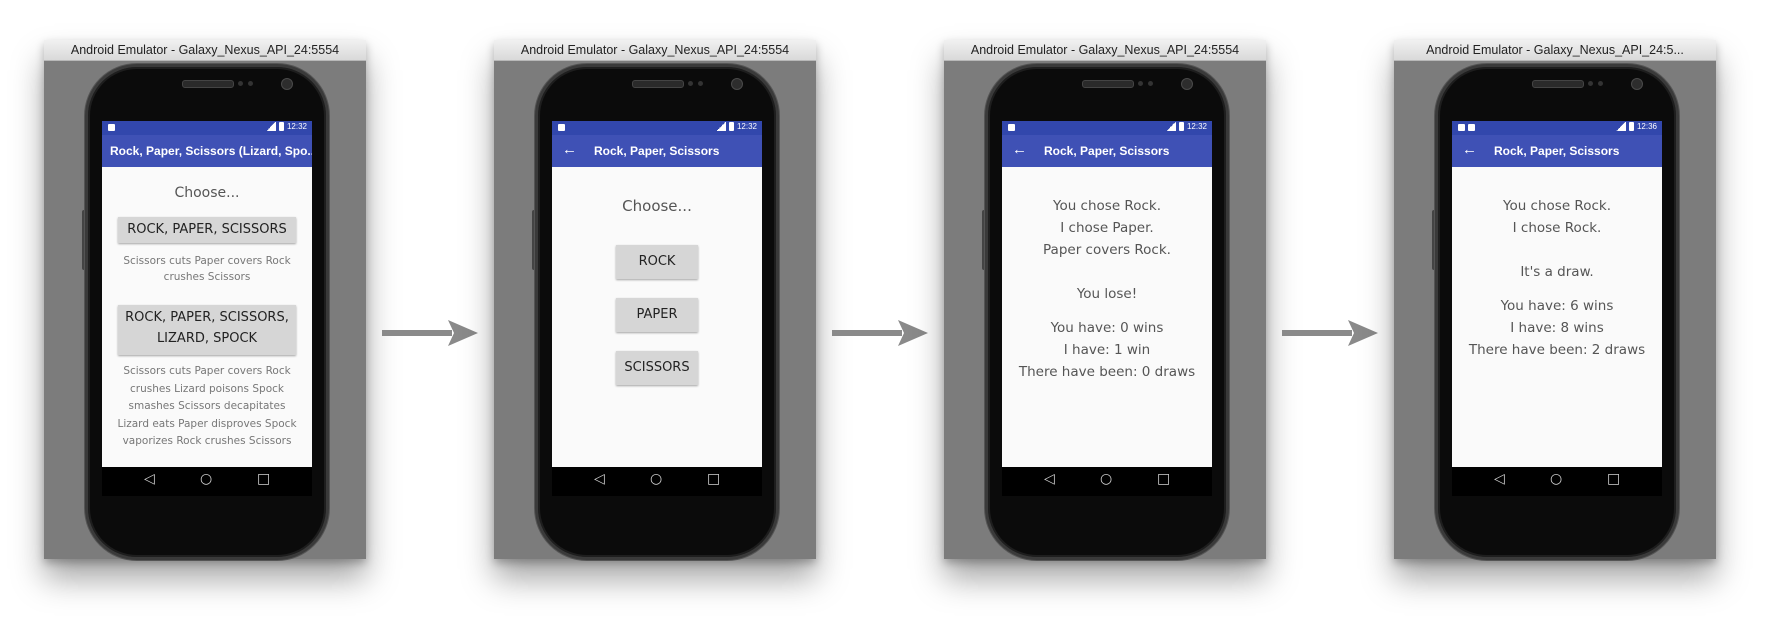 The image size is (1766, 628). Describe the element at coordinates (1107, 294) in the screenshot. I see `outcome-text: You lose!` at that location.